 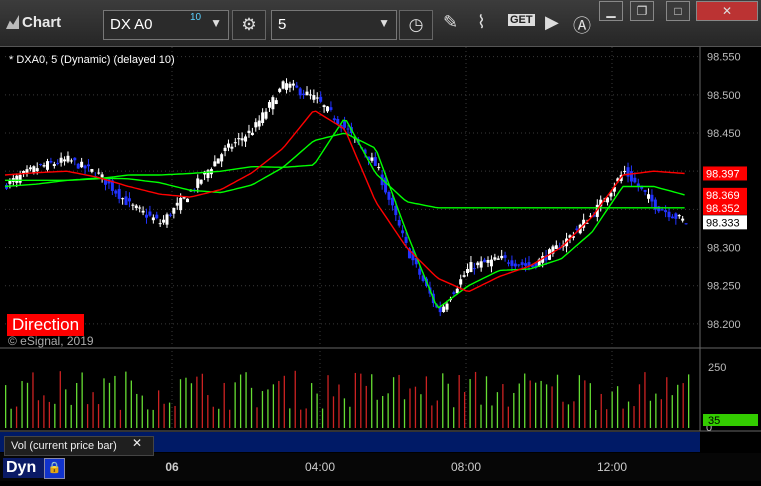 What do you see at coordinates (46, 325) in the screenshot?
I see `direction-label: Direction` at bounding box center [46, 325].